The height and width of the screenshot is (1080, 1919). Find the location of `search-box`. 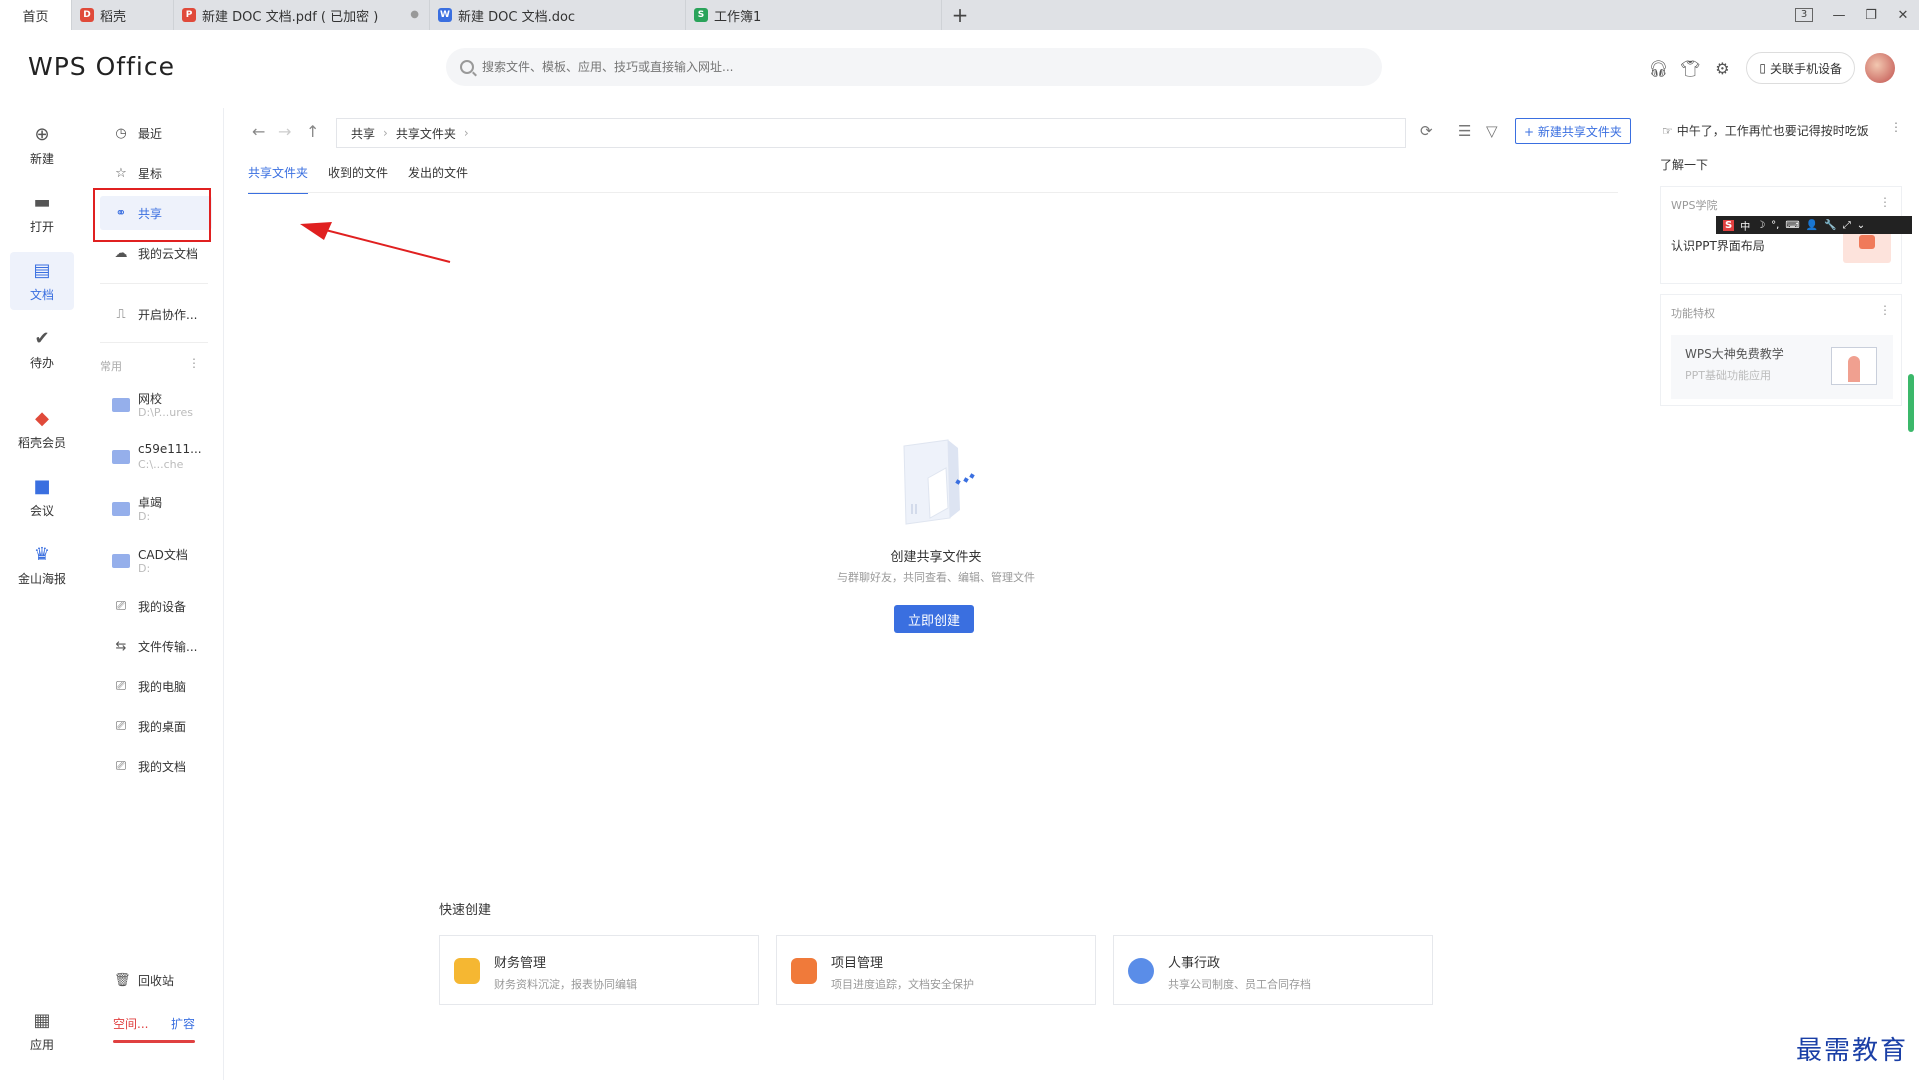

search-box is located at coordinates (914, 67).